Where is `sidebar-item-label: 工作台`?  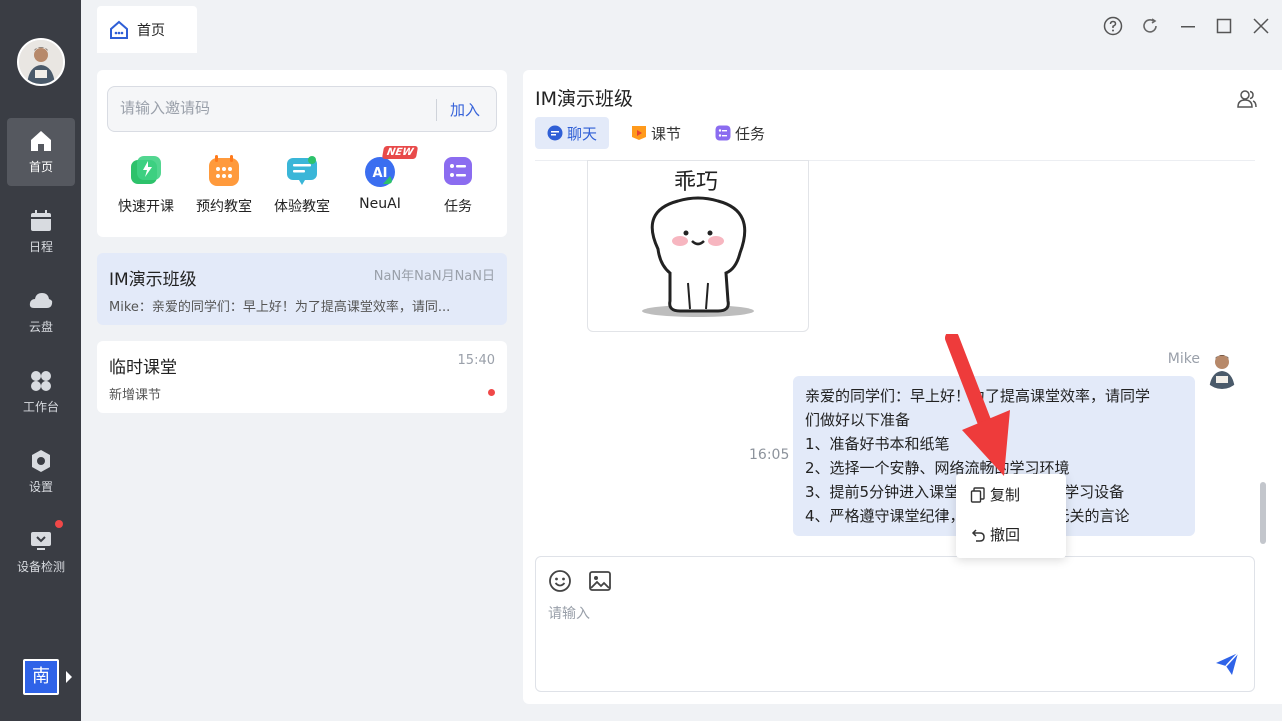
sidebar-item-label: 工作台 is located at coordinates (40, 407).